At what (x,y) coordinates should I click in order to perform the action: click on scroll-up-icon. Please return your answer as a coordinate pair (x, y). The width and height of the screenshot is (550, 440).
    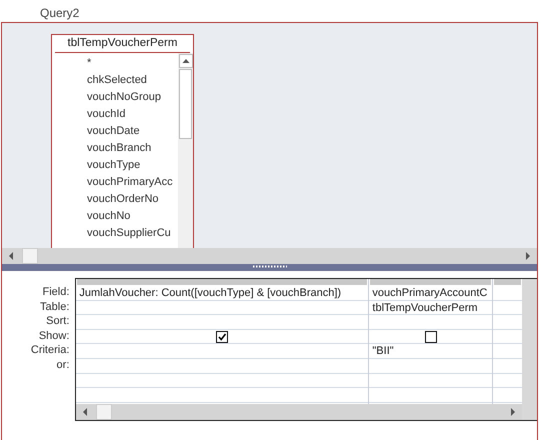
    Looking at the image, I should click on (185, 61).